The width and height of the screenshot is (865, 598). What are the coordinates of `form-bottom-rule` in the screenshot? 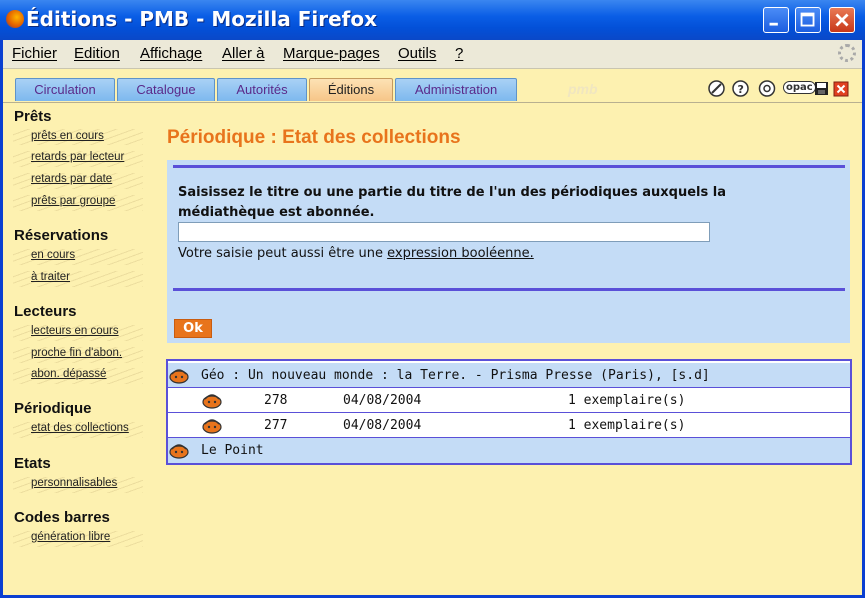 It's located at (509, 289).